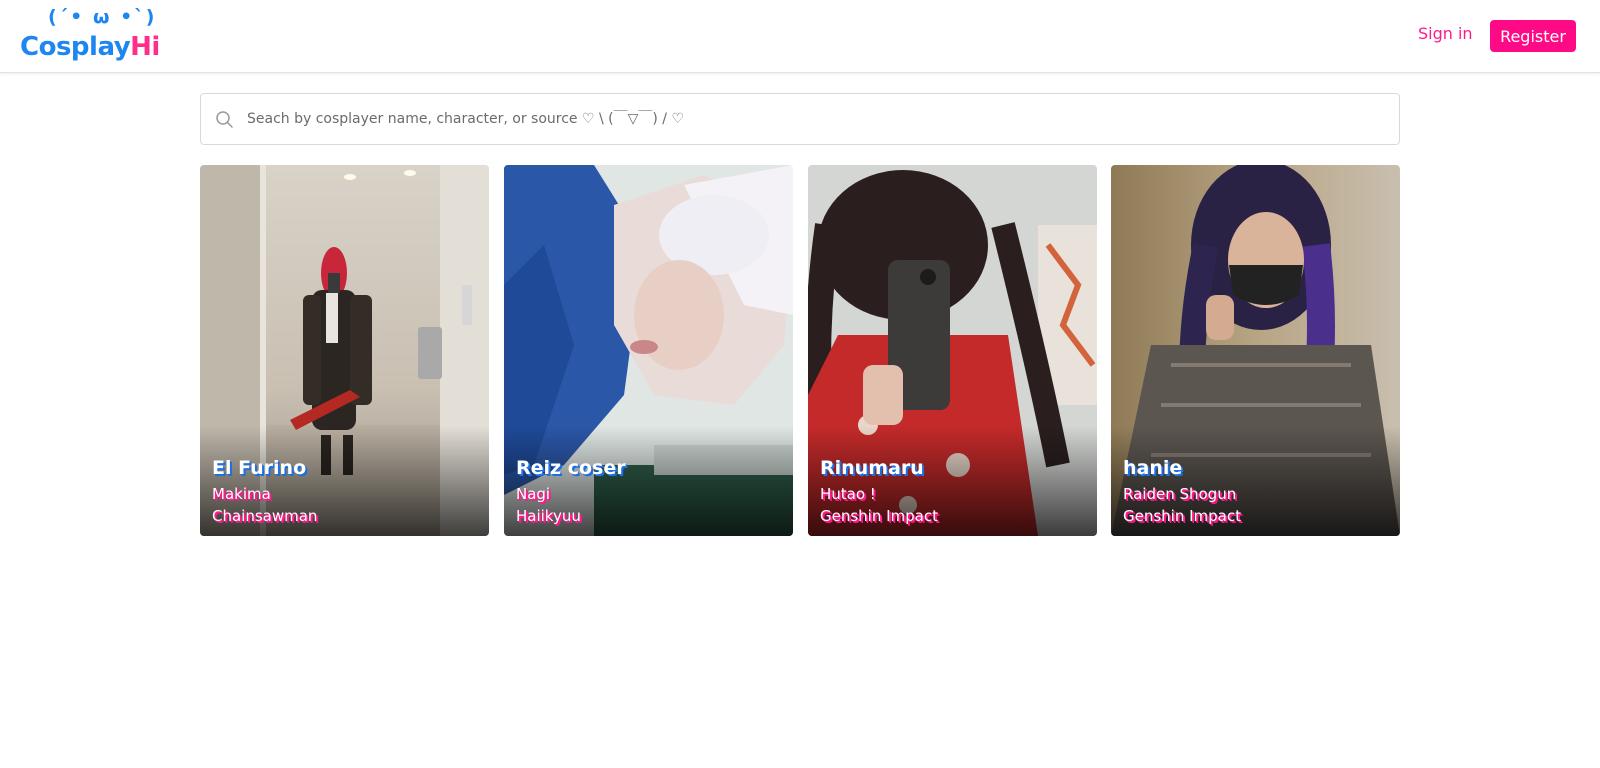 This screenshot has width=1600, height=768. I want to click on logo-wordmark: CosplayHi, so click(90, 47).